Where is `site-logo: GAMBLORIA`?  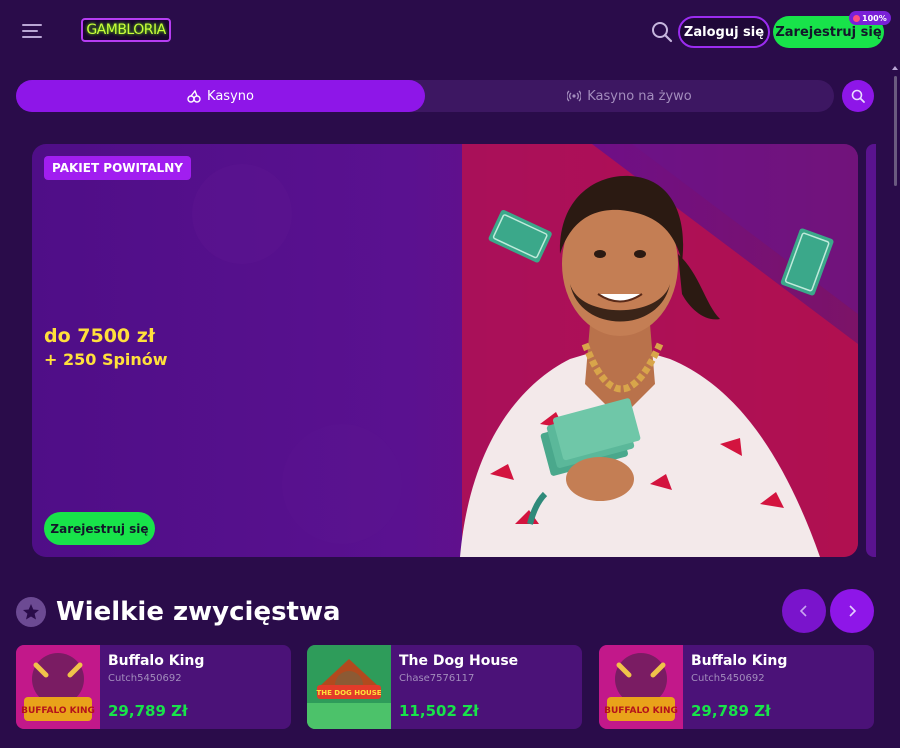
site-logo: GAMBLORIA is located at coordinates (126, 30).